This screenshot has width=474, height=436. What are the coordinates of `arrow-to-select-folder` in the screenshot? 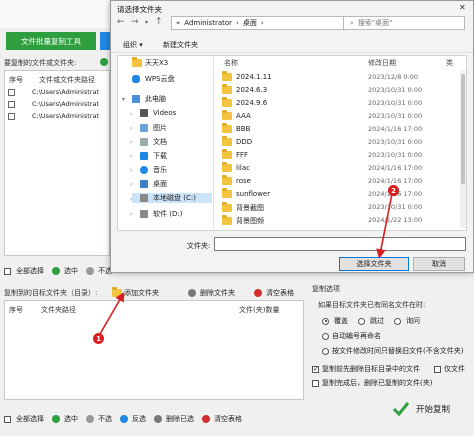 It's located at (384, 226).